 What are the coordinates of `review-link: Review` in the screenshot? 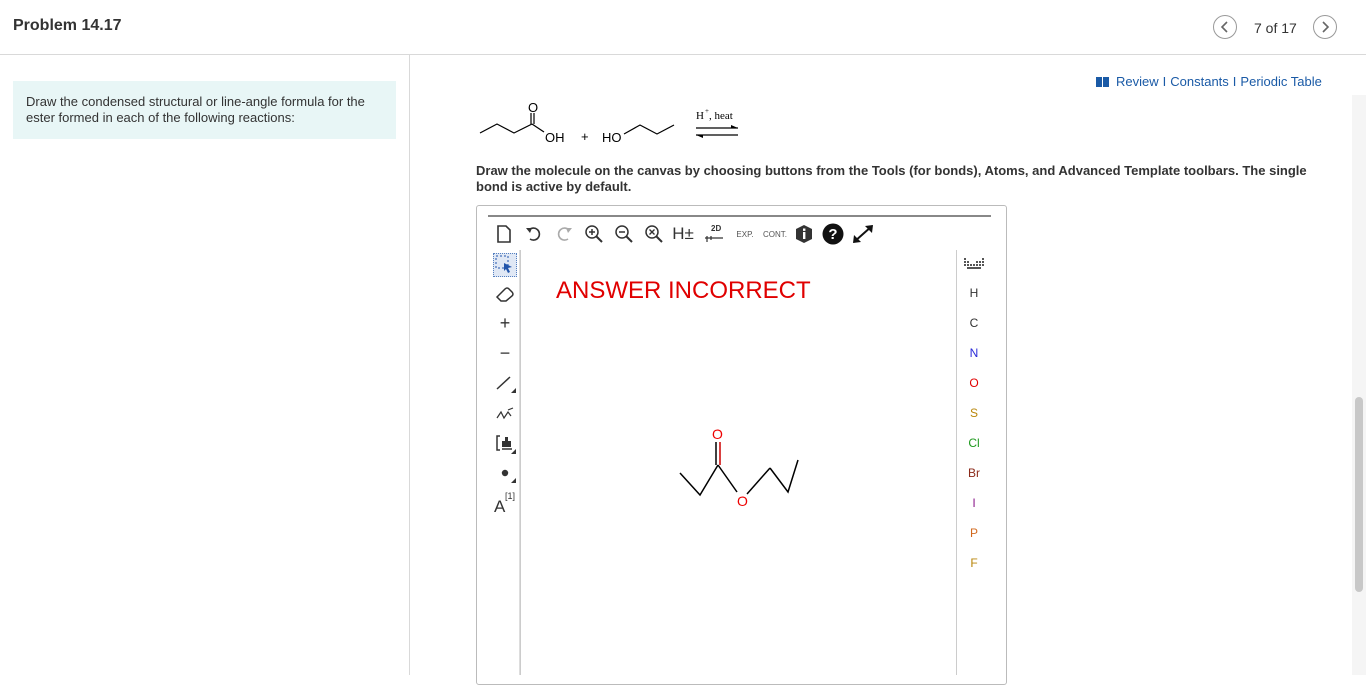 It's located at (1137, 81).